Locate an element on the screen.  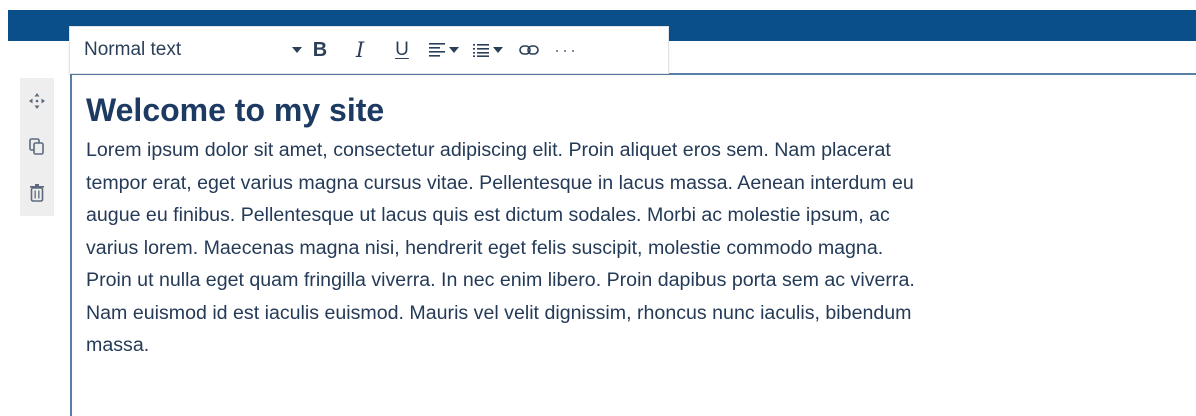
list-icon is located at coordinates (481, 50).